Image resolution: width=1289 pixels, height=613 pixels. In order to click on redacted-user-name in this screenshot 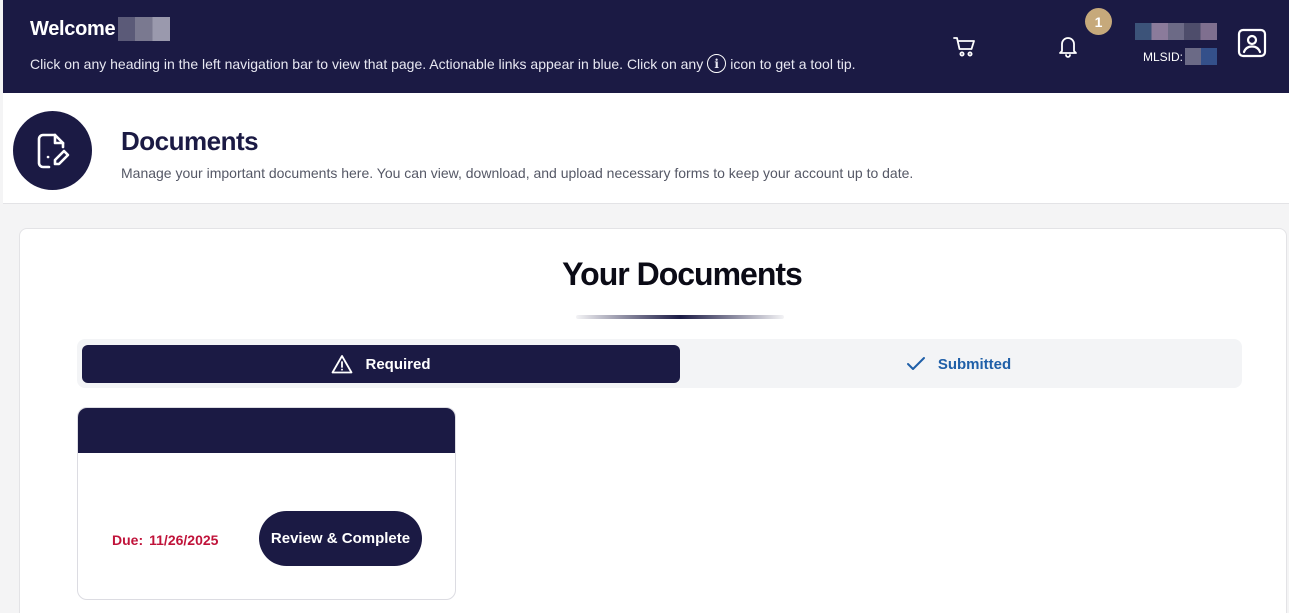, I will do `click(144, 29)`.